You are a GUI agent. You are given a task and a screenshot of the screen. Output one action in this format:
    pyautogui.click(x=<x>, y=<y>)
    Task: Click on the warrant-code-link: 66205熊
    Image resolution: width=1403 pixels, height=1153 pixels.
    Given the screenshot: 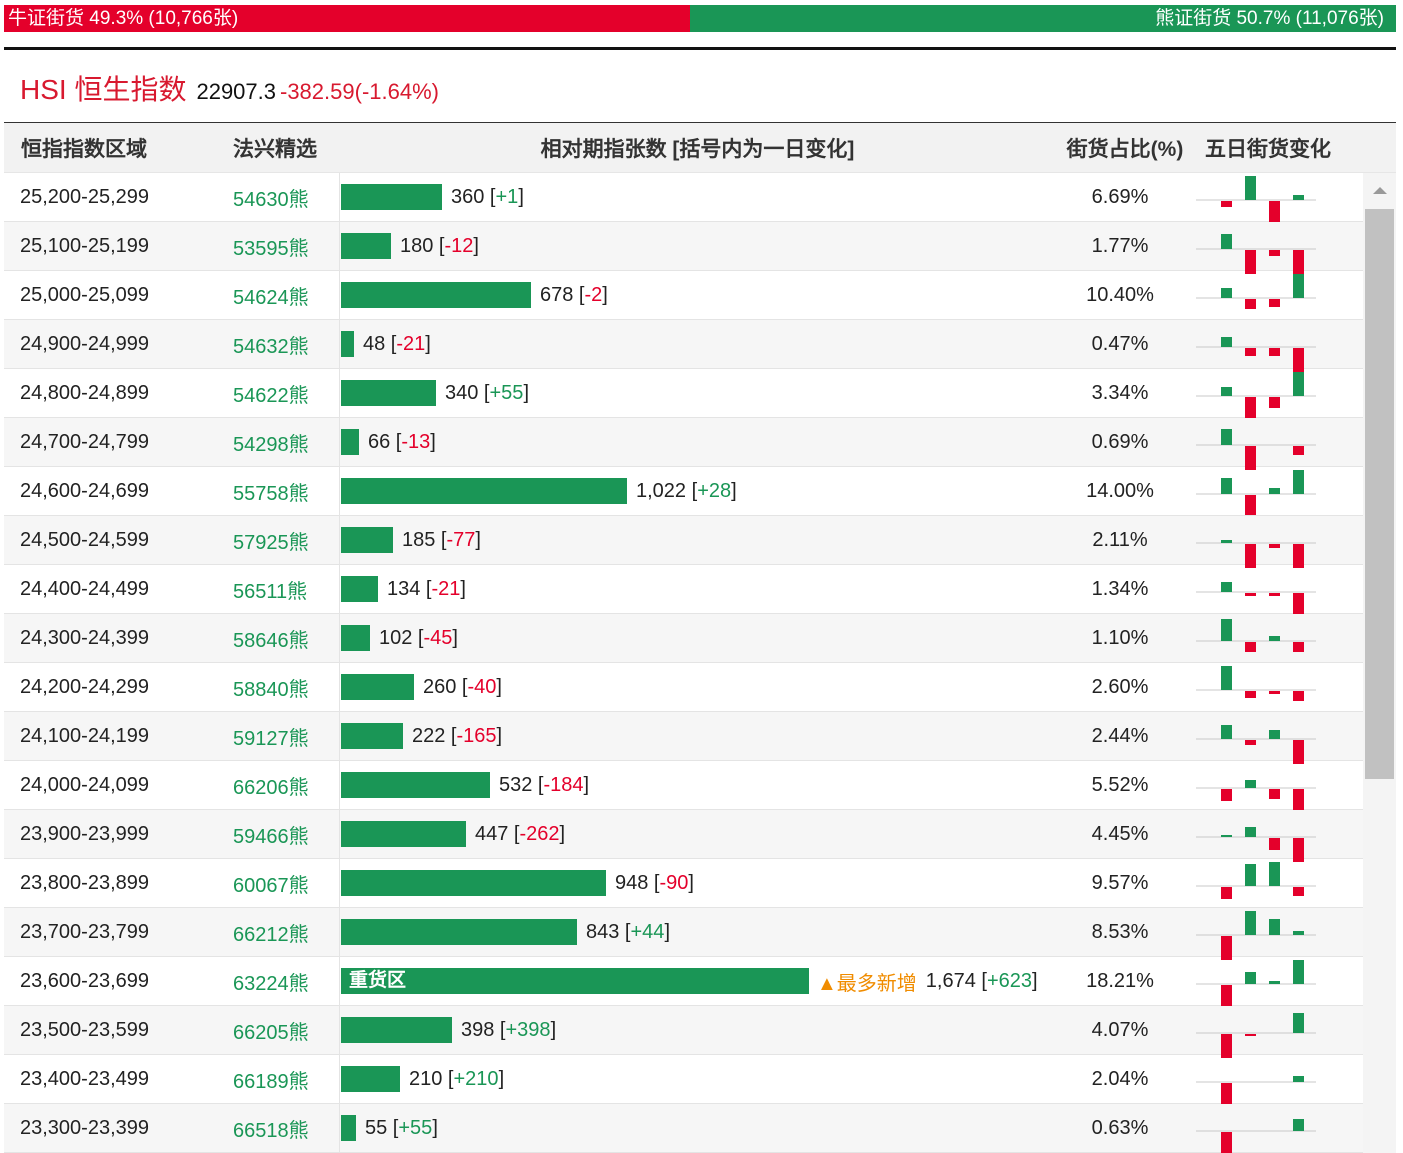 What is the action you would take?
    pyautogui.click(x=275, y=1030)
    